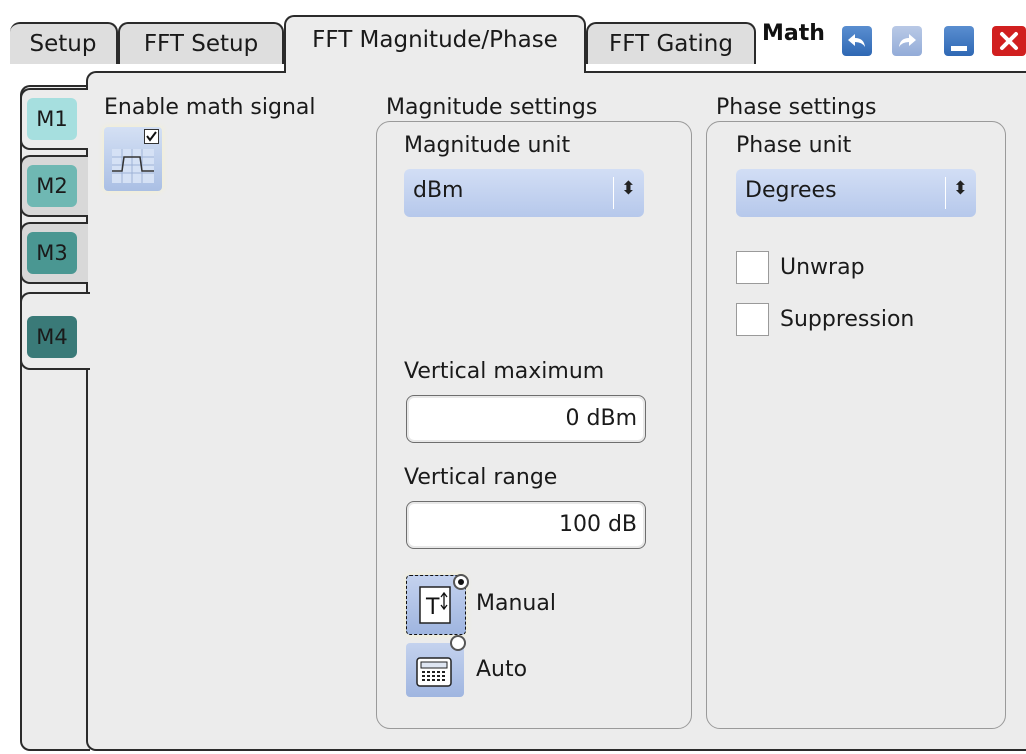 The width and height of the screenshot is (1026, 754). What do you see at coordinates (856, 193) in the screenshot?
I see `phase-unit-dropdown: Degrees ⬍` at bounding box center [856, 193].